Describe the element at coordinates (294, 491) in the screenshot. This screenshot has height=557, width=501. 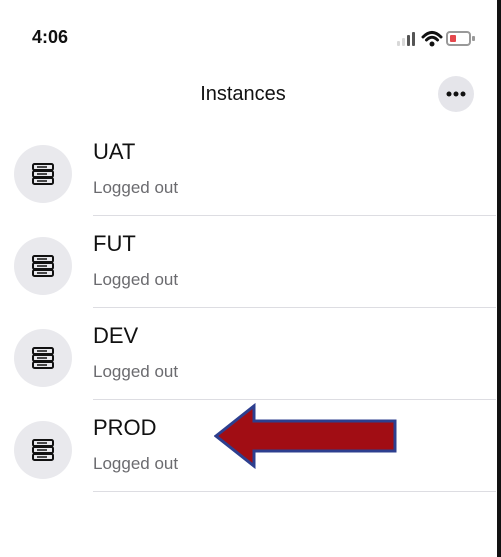
I see `row-divider` at that location.